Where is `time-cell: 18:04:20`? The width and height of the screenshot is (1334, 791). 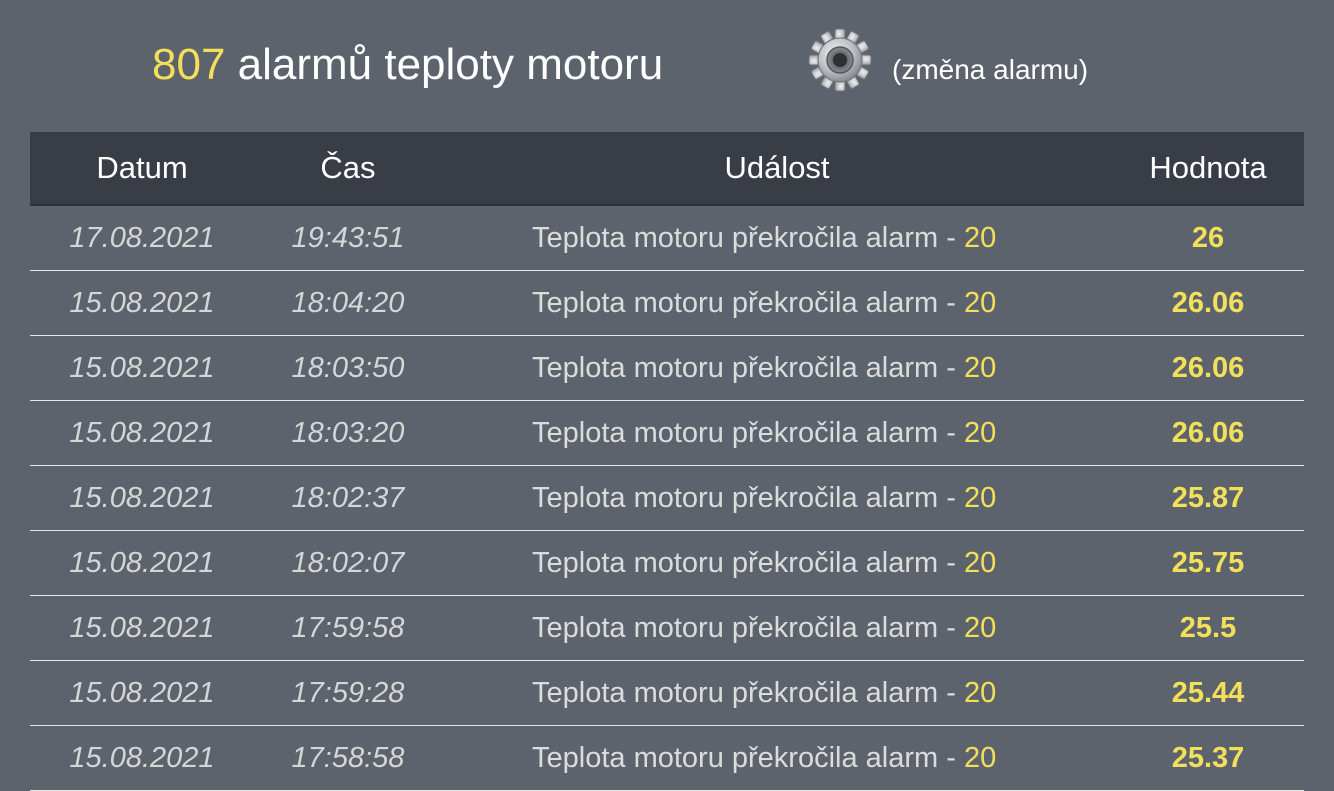 time-cell: 18:04:20 is located at coordinates (348, 303).